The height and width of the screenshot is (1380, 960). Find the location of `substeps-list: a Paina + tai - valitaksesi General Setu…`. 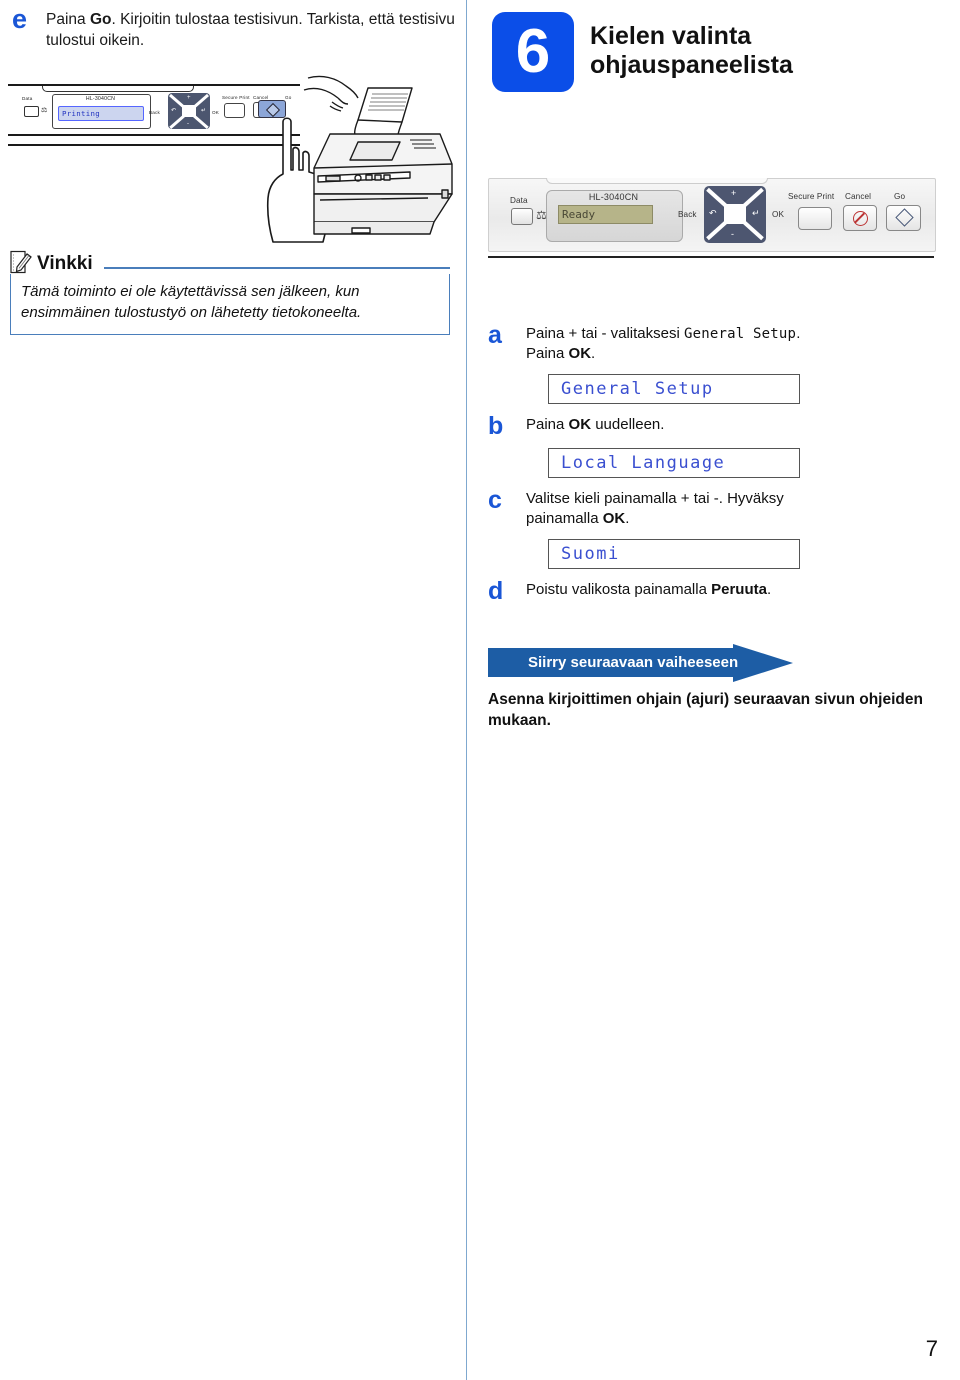

substeps-list: a Paina + tai - valitaksesi General Setu… is located at coordinates (723, 464).